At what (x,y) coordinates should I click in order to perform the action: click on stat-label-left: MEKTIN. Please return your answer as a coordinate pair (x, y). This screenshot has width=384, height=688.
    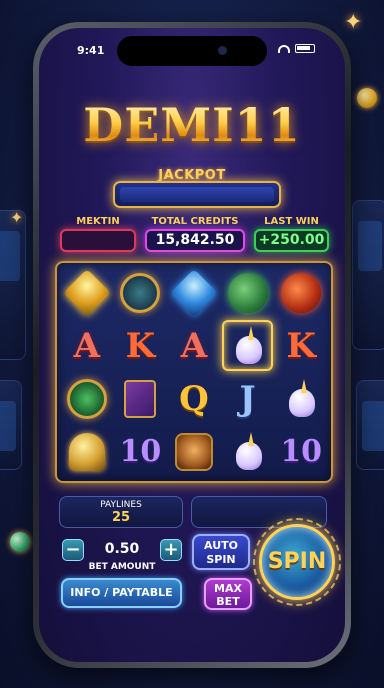
    Looking at the image, I should click on (98, 221).